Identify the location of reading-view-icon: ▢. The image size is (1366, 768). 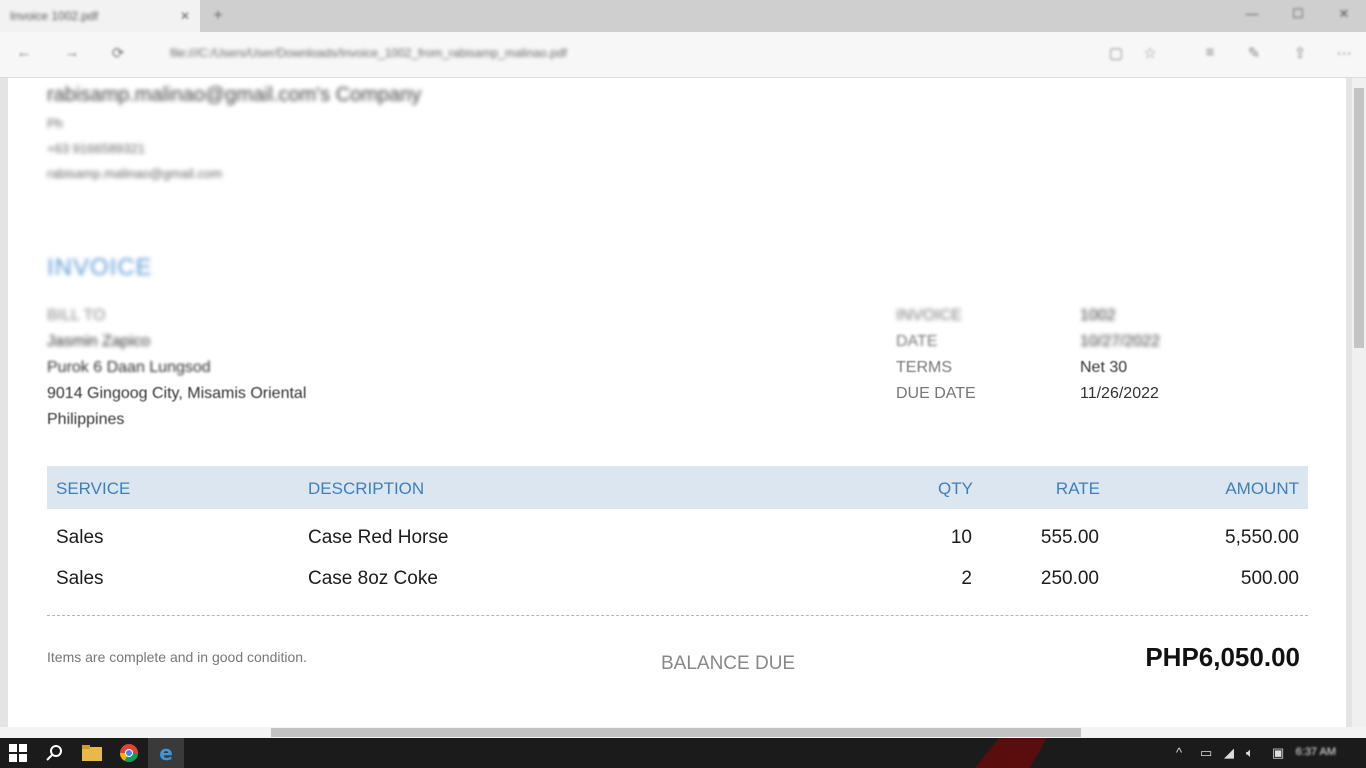
(1116, 55).